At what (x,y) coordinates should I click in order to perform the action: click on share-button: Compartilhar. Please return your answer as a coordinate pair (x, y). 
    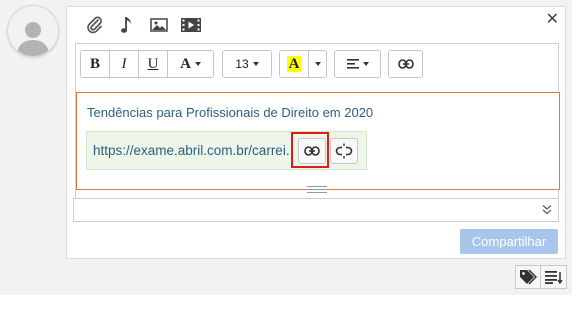
    Looking at the image, I should click on (509, 241).